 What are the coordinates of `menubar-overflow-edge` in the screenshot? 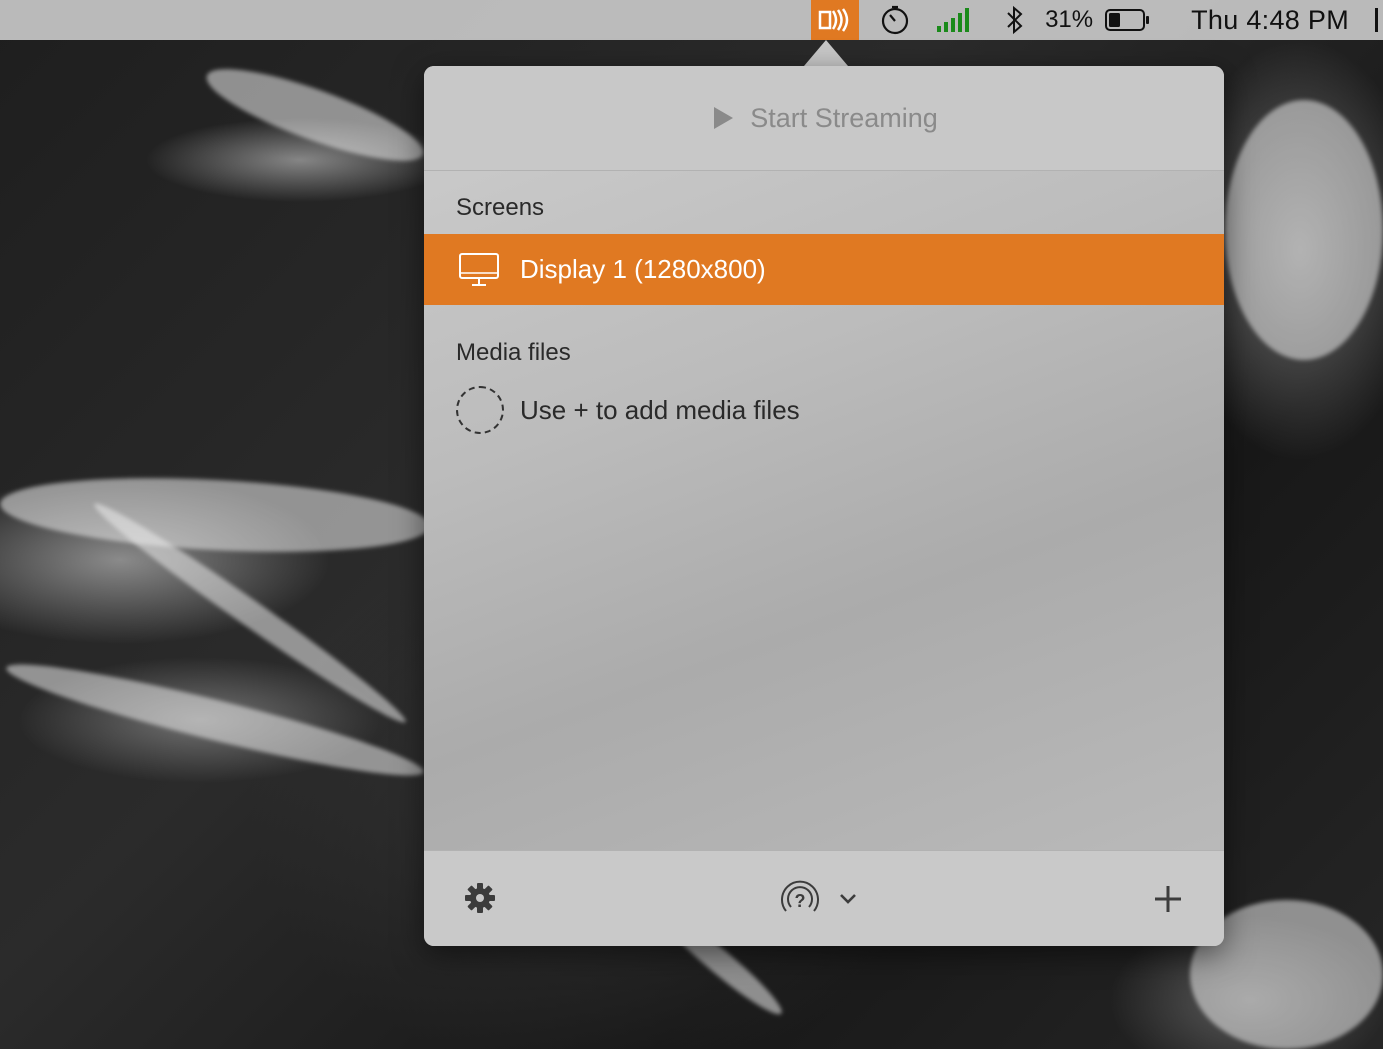 It's located at (1379, 20).